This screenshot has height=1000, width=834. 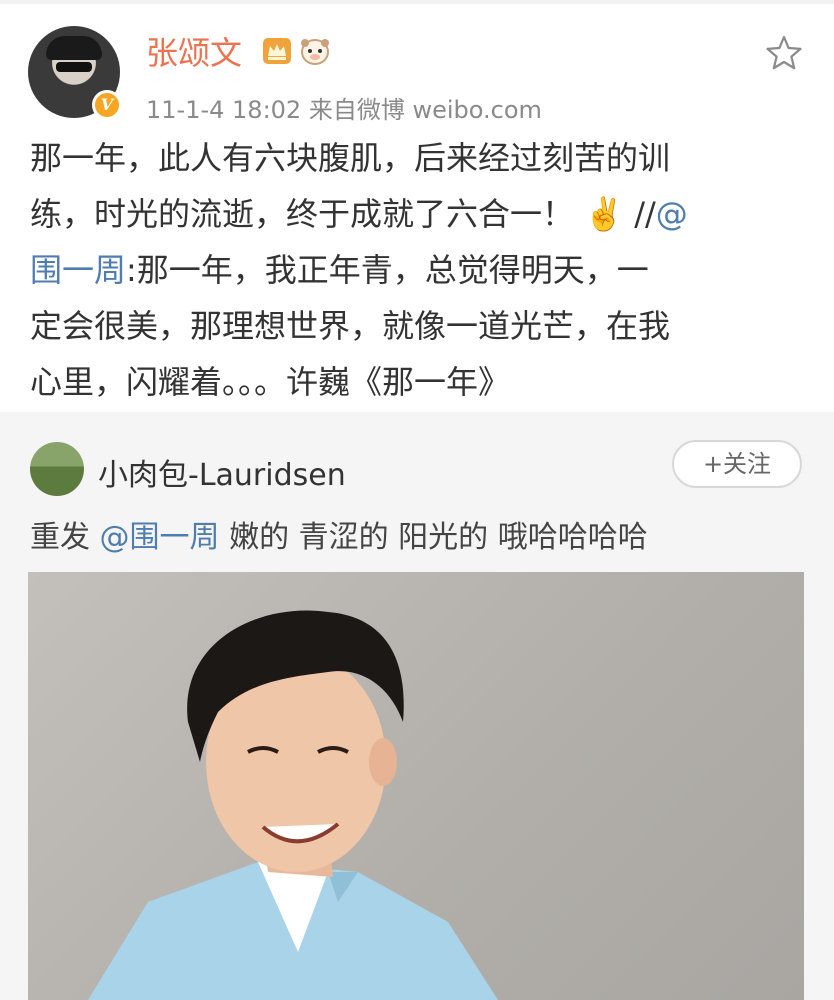 What do you see at coordinates (433, 537) in the screenshot?
I see `repost-body: 嫩的 青涩的 阳光的 哦哈哈哈哈` at bounding box center [433, 537].